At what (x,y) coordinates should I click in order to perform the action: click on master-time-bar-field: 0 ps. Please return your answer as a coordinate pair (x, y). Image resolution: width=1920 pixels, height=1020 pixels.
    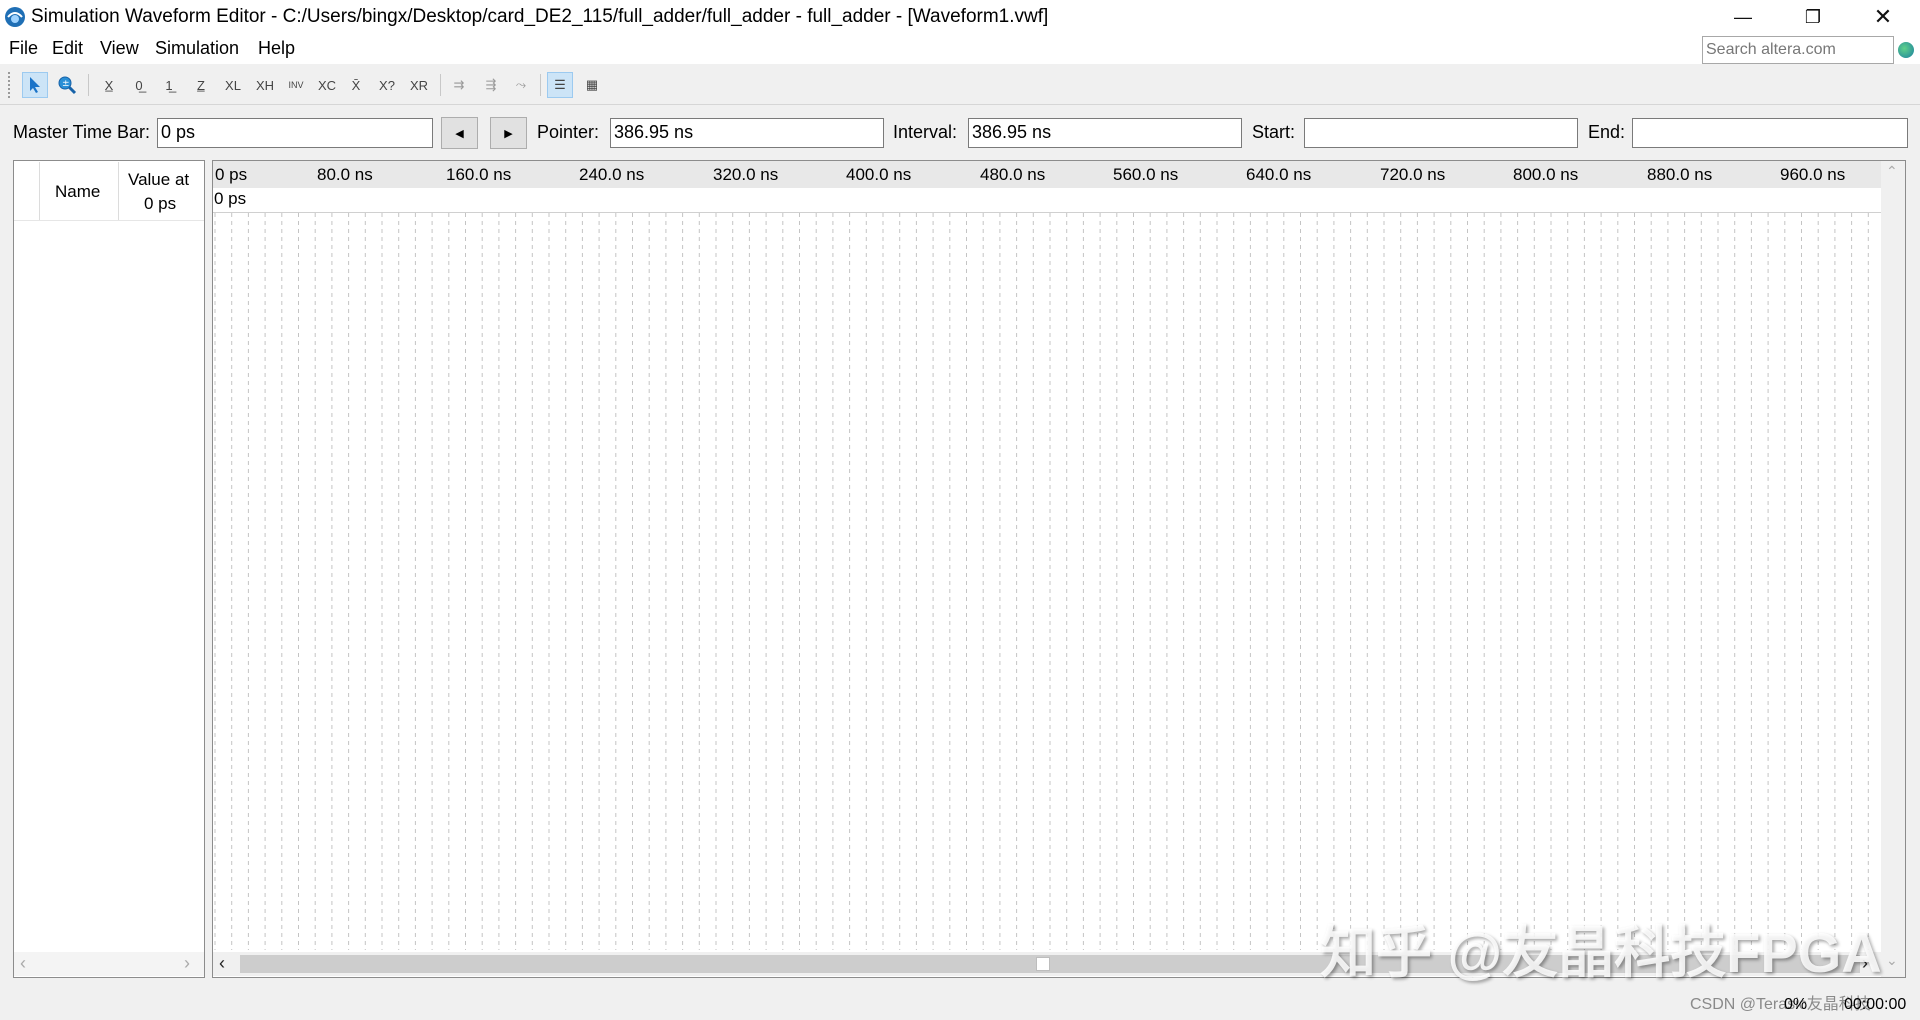
    Looking at the image, I should click on (295, 133).